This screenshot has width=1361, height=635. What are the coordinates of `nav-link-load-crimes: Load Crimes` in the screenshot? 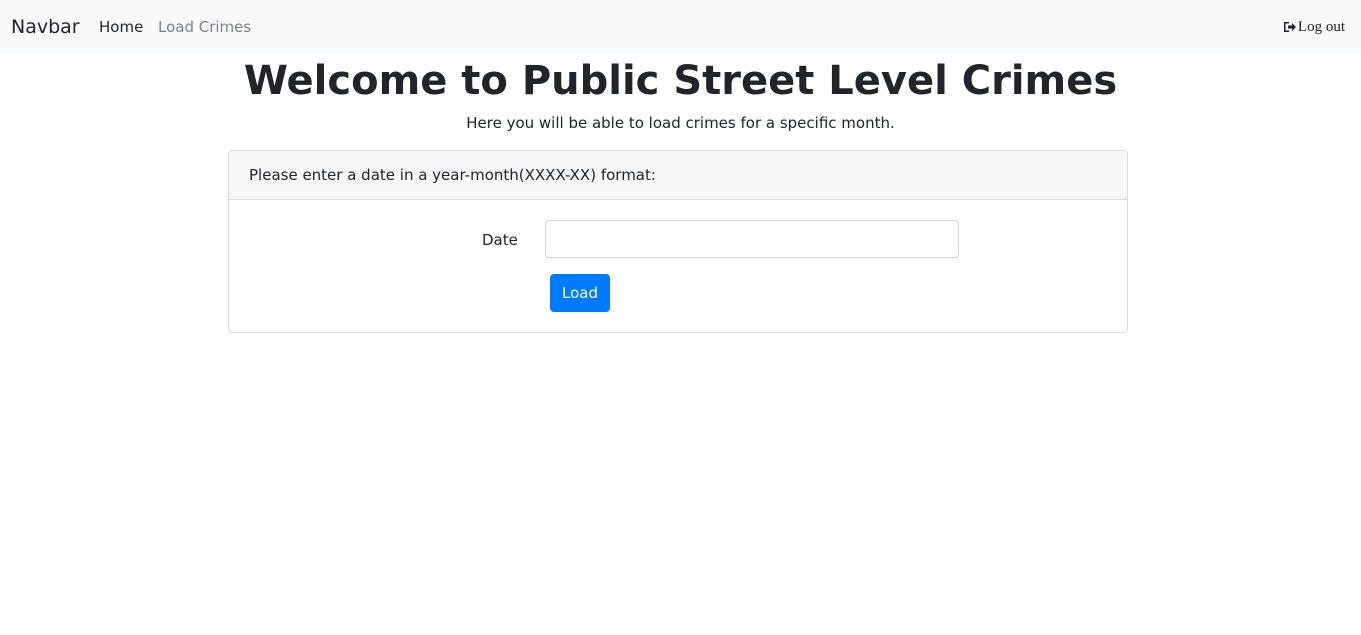 It's located at (204, 27).